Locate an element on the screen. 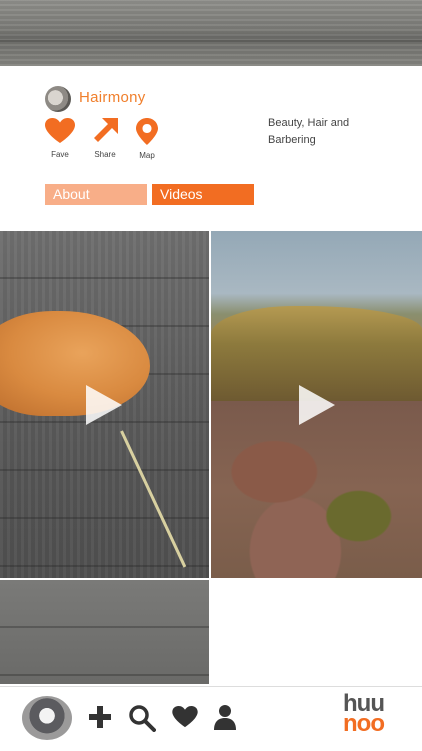 Image resolution: width=422 pixels, height=751 pixels. heathland-image is located at coordinates (316, 489).